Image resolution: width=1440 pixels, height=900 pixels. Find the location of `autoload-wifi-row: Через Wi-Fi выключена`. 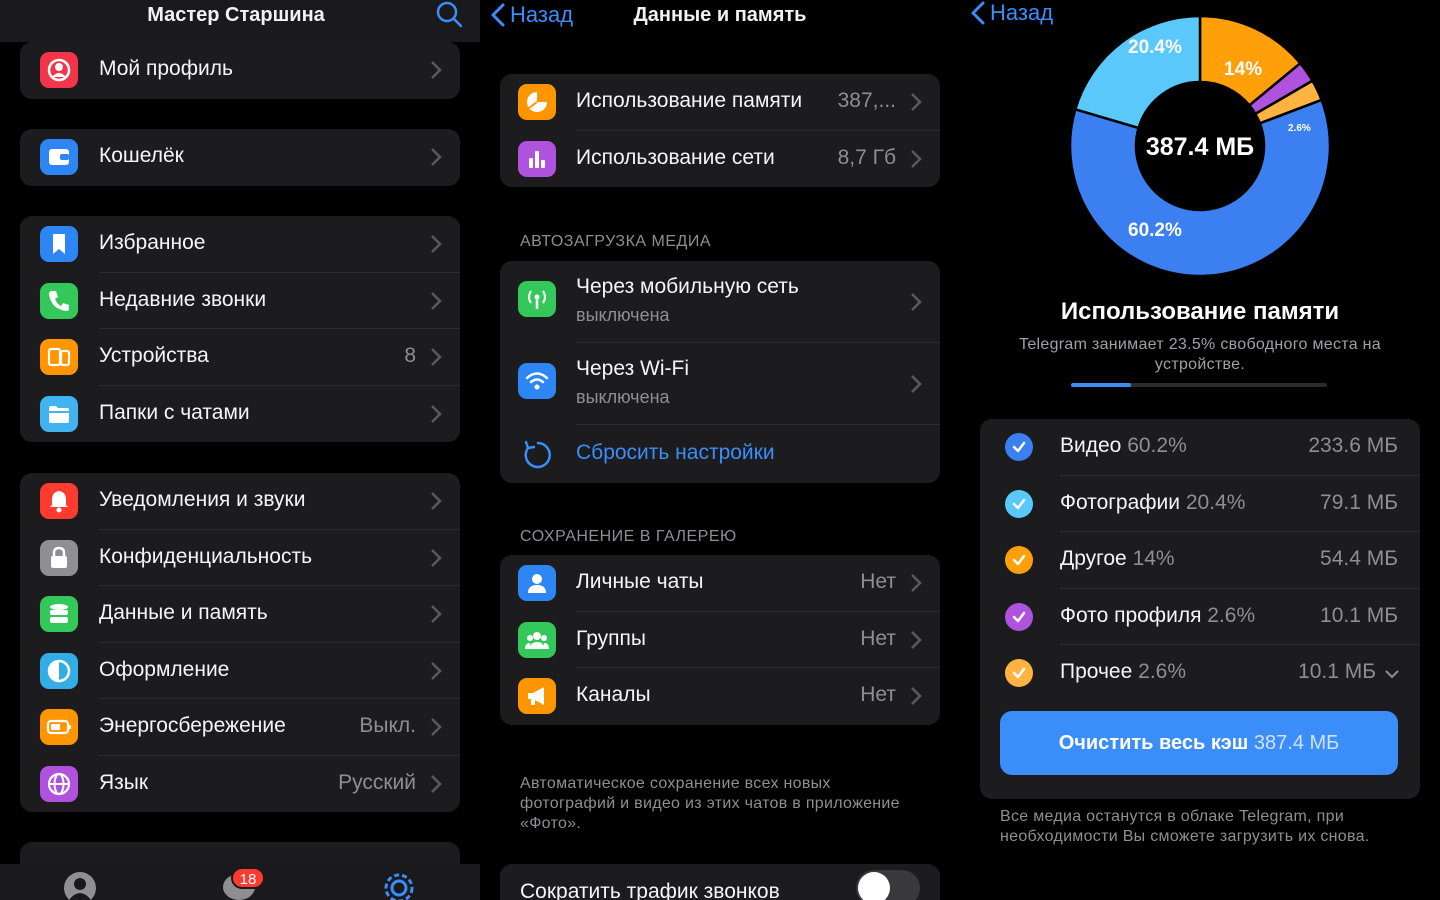

autoload-wifi-row: Через Wi-Fi выключена is located at coordinates (720, 384).